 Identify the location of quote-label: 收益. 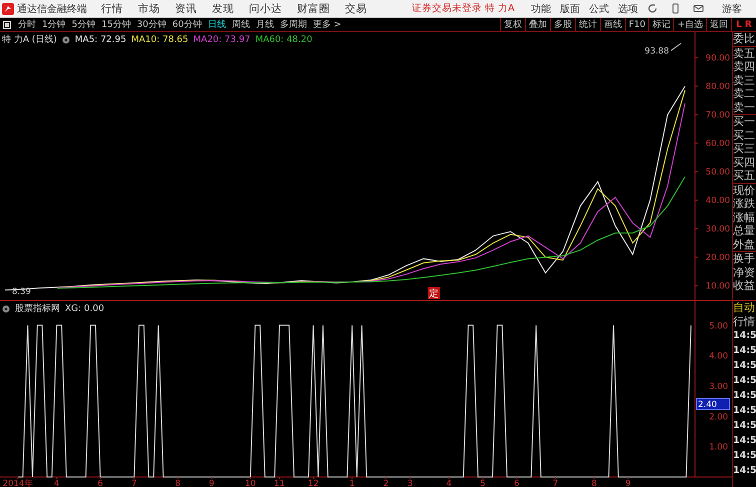
(744, 285).